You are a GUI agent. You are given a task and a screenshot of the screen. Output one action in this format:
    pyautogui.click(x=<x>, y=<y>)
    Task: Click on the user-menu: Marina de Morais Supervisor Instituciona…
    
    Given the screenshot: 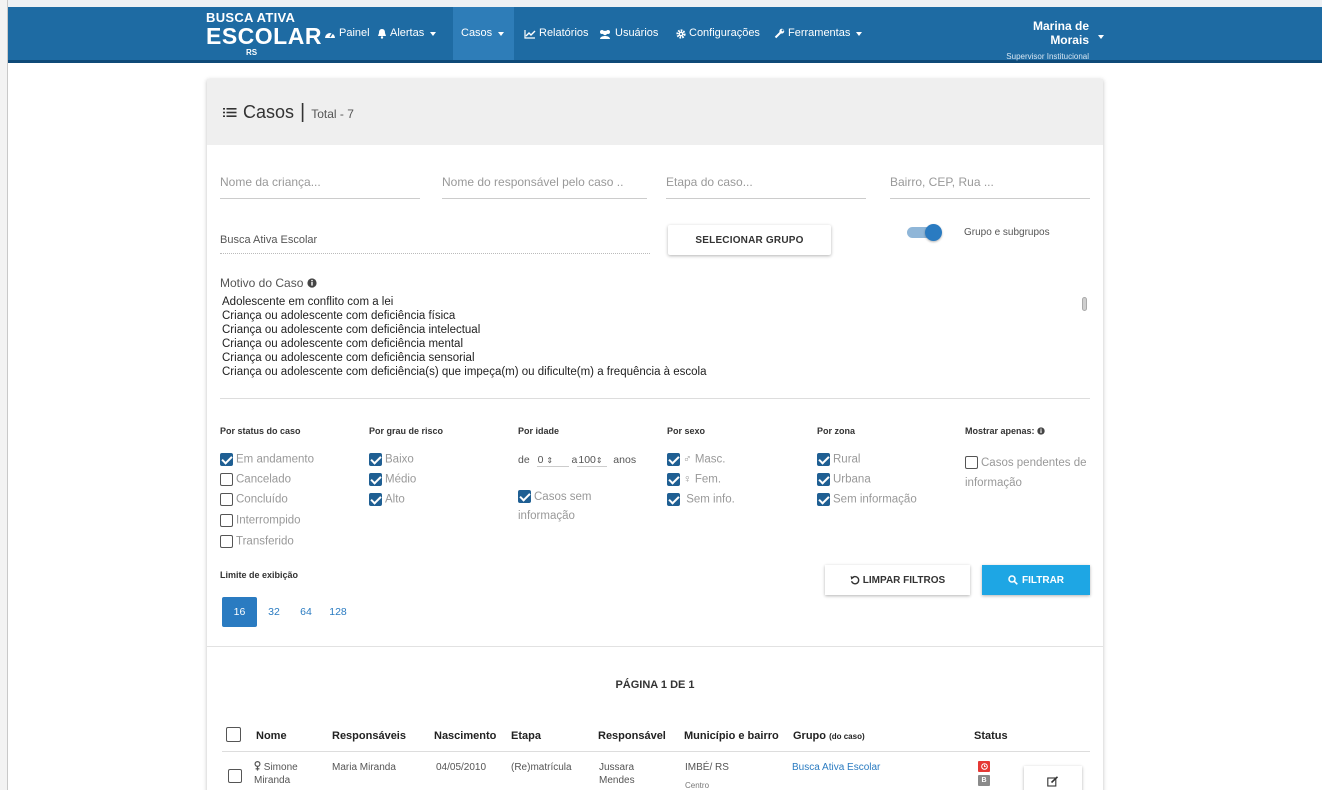 What is the action you would take?
    pyautogui.click(x=1040, y=40)
    